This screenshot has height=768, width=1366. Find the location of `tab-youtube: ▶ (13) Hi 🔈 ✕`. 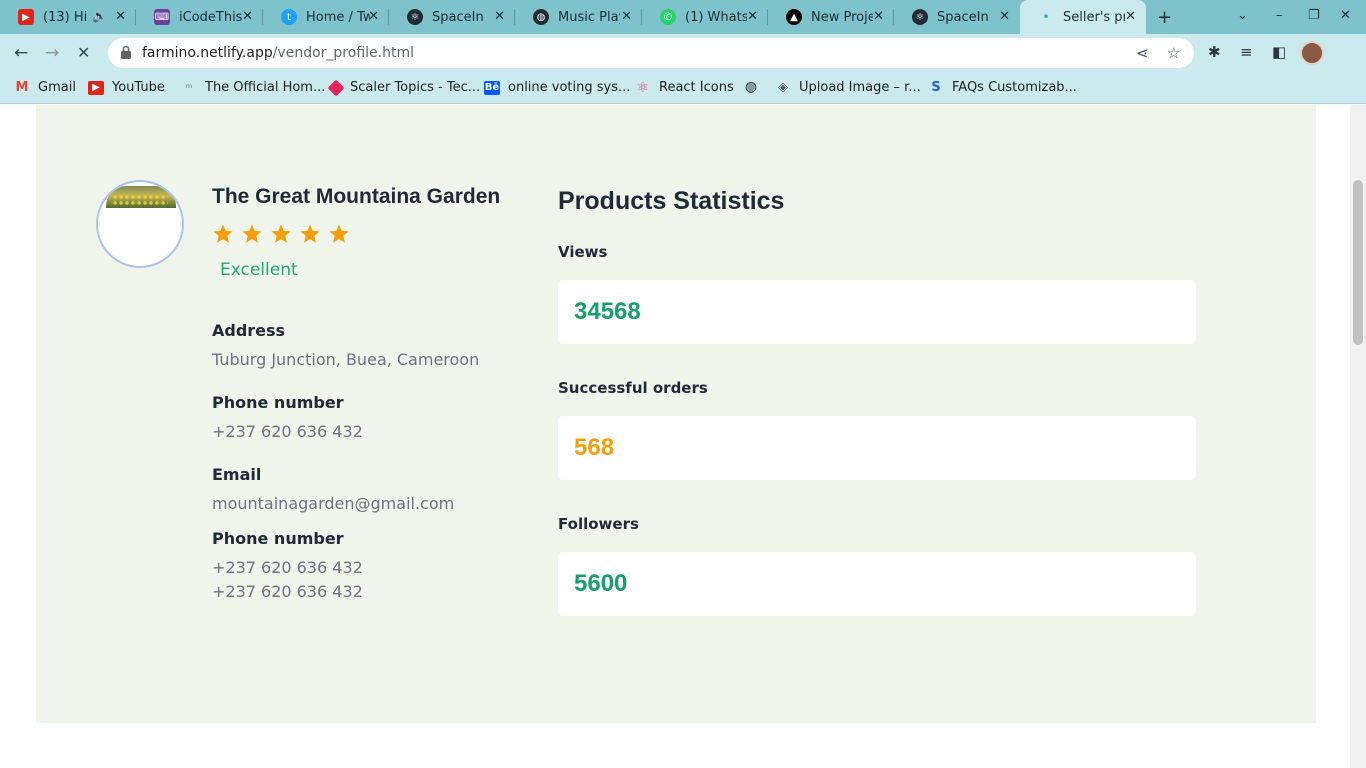

tab-youtube: ▶ (13) Hi 🔈 ✕ is located at coordinates (68, 17).